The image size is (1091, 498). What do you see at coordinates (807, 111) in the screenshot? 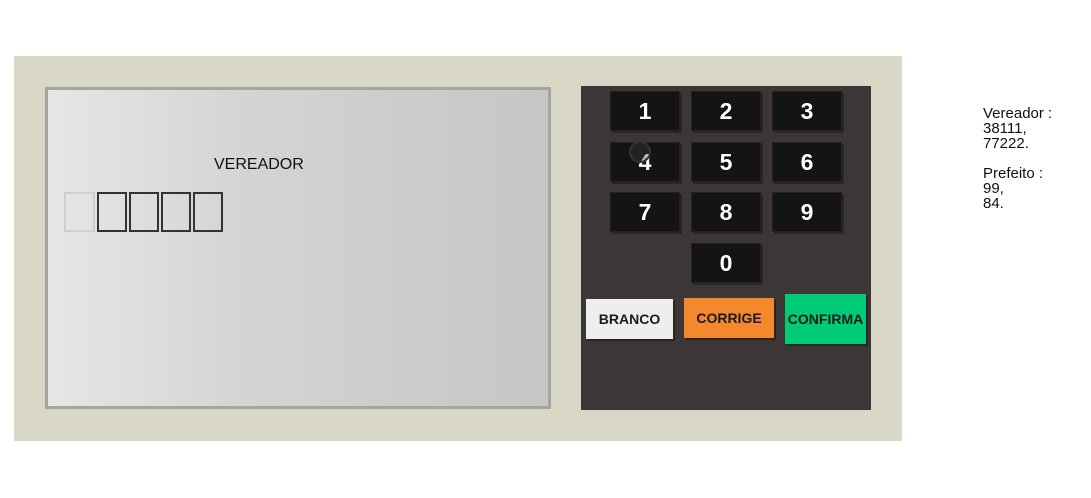
I see `key-3: 3` at bounding box center [807, 111].